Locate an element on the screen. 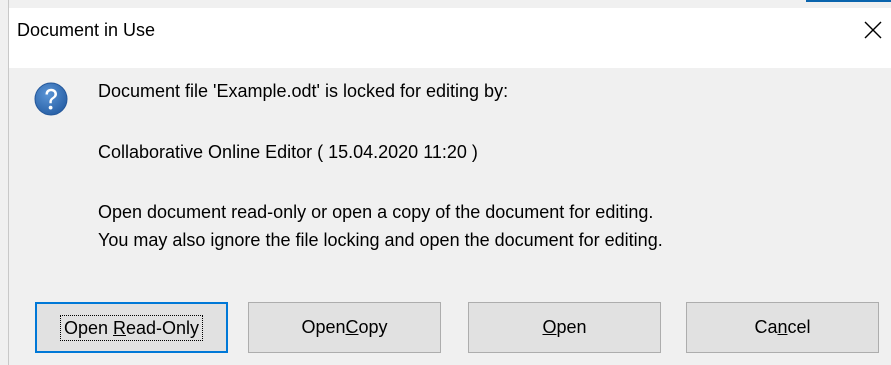 This screenshot has width=891, height=365. close-icon is located at coordinates (873, 30).